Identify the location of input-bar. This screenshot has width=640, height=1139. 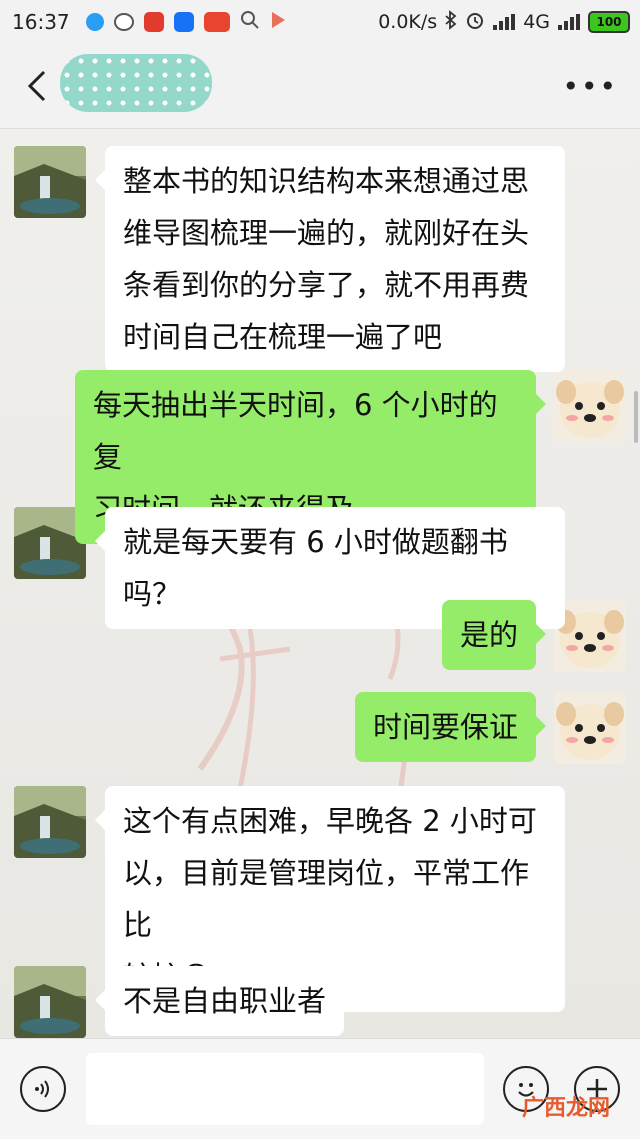
(320, 1088).